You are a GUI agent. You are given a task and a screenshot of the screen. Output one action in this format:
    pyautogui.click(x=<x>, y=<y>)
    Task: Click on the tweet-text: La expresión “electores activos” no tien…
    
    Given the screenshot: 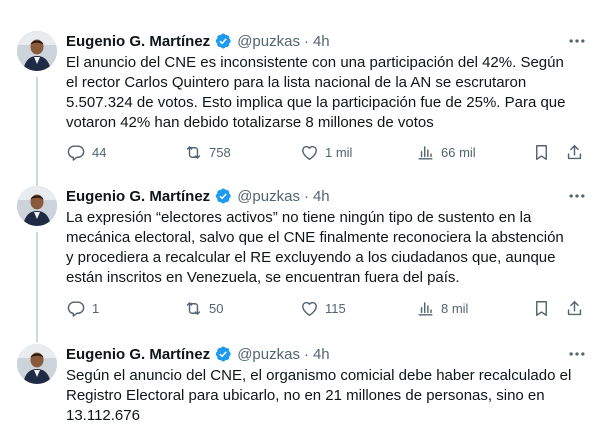 What is the action you would take?
    pyautogui.click(x=315, y=247)
    